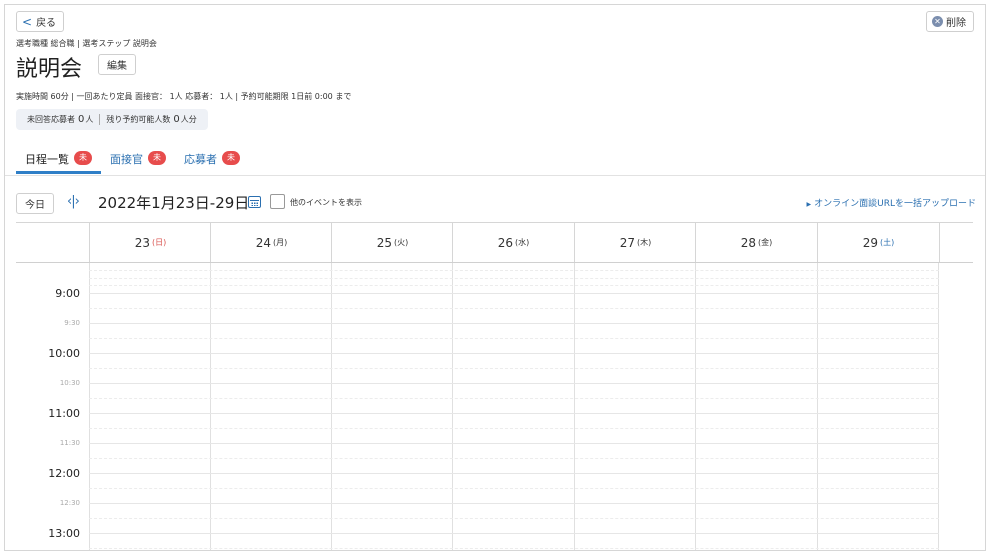 This screenshot has height=556, width=990. Describe the element at coordinates (188, 119) in the screenshot. I see `remaining-unit: 人分` at that location.